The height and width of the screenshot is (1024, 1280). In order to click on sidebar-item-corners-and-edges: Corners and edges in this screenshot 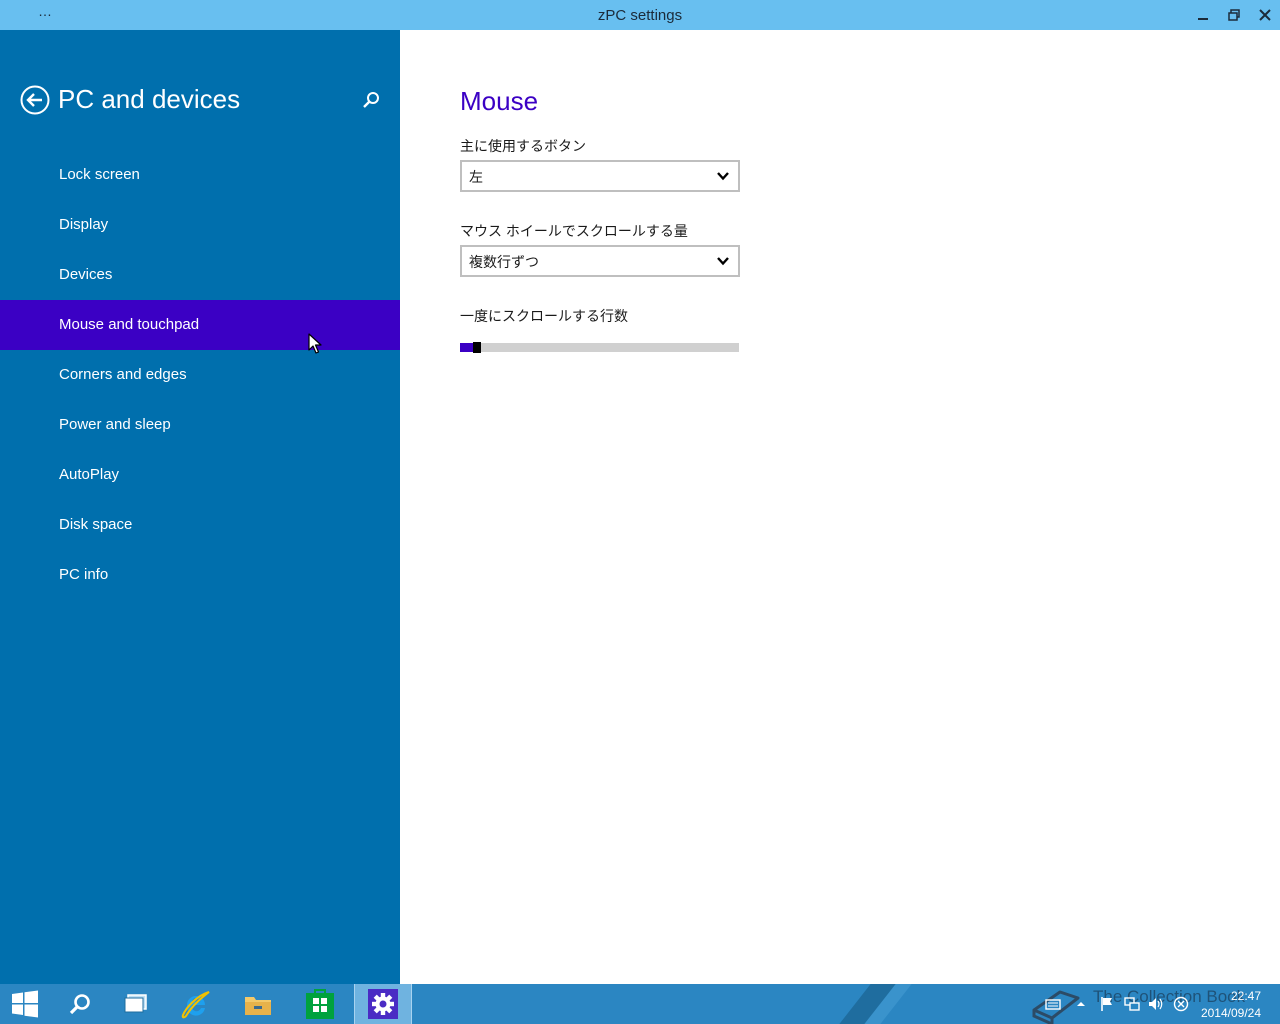, I will do `click(200, 375)`.